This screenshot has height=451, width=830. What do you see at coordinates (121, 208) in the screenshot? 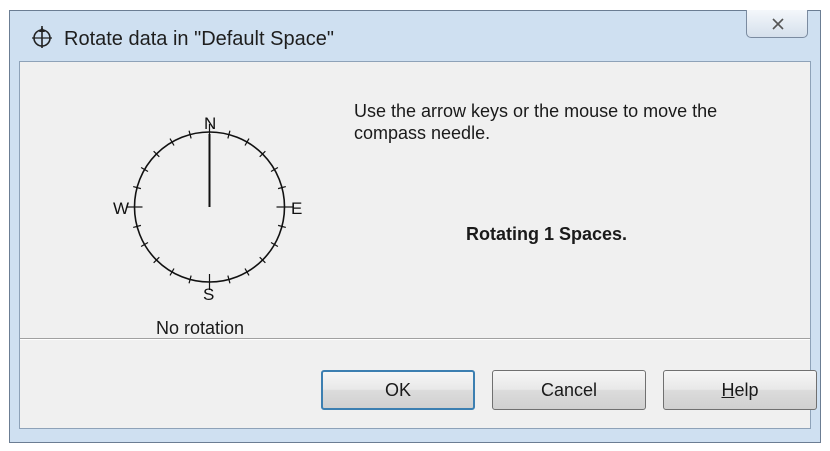
I see `compass-west-label: W` at bounding box center [121, 208].